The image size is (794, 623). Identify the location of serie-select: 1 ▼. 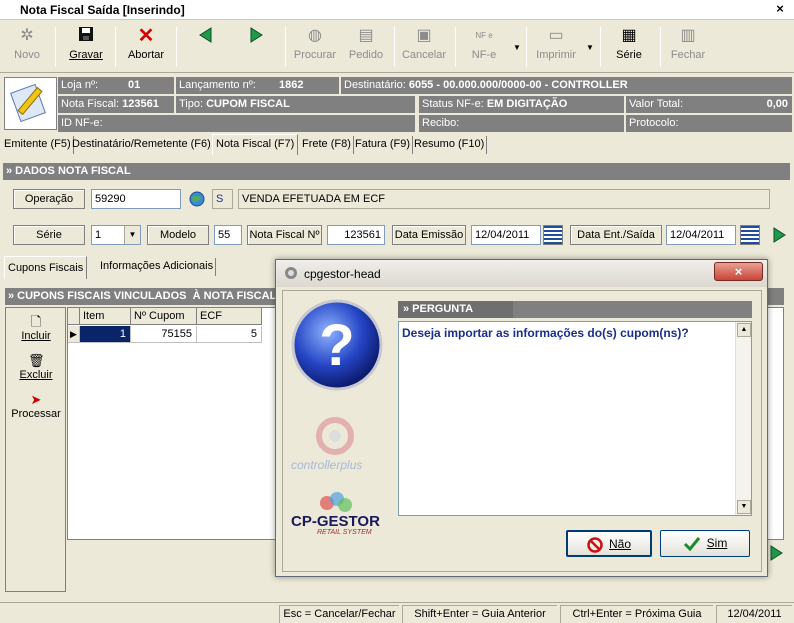
(116, 235).